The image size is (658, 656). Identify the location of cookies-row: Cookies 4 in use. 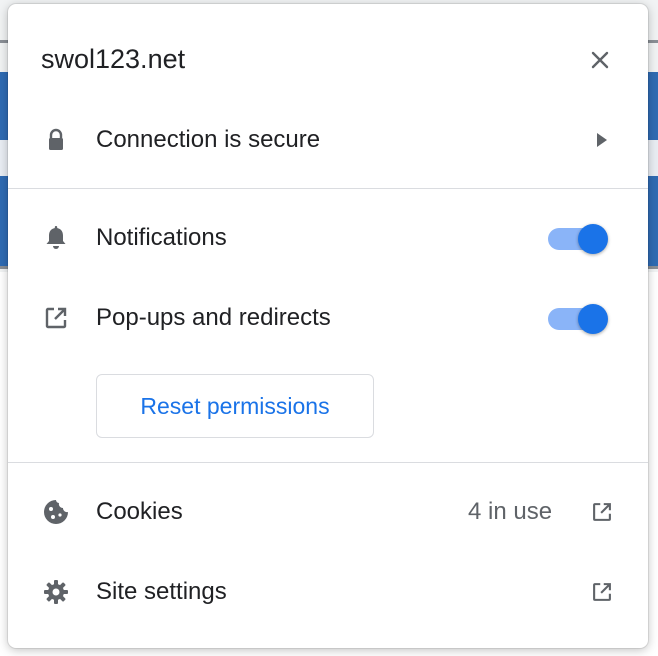
(328, 512).